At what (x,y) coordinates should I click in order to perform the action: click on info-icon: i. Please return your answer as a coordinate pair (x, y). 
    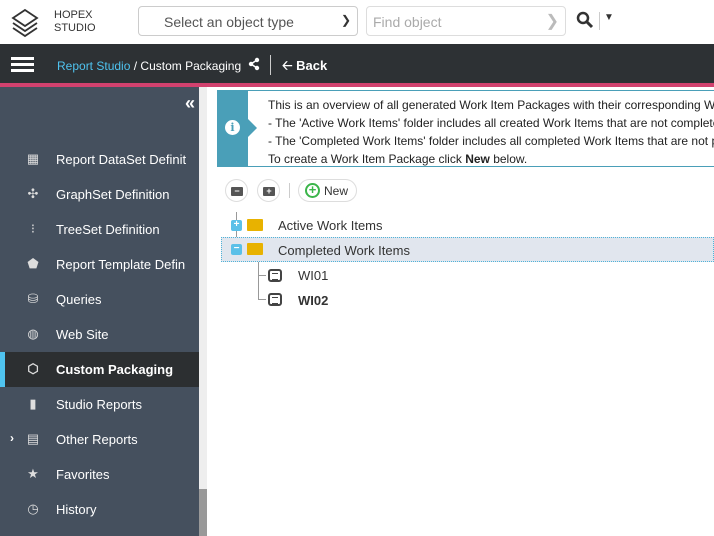
    Looking at the image, I should click on (232, 127).